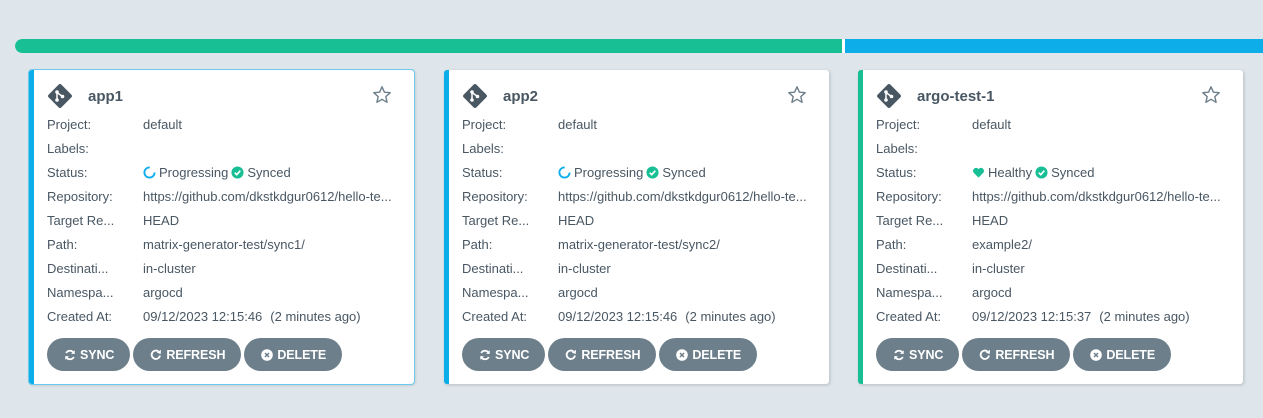 This screenshot has width=1263, height=418. Describe the element at coordinates (149, 172) in the screenshot. I see `progressing-icon` at that location.